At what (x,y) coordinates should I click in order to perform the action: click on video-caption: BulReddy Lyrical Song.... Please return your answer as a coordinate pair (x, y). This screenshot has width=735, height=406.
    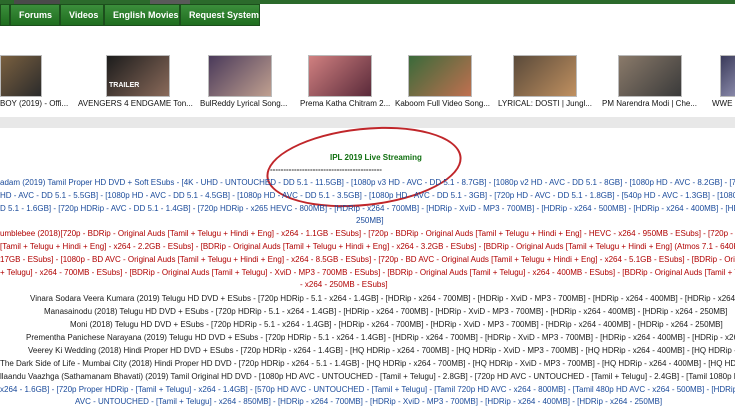
    Looking at the image, I should click on (243, 103).